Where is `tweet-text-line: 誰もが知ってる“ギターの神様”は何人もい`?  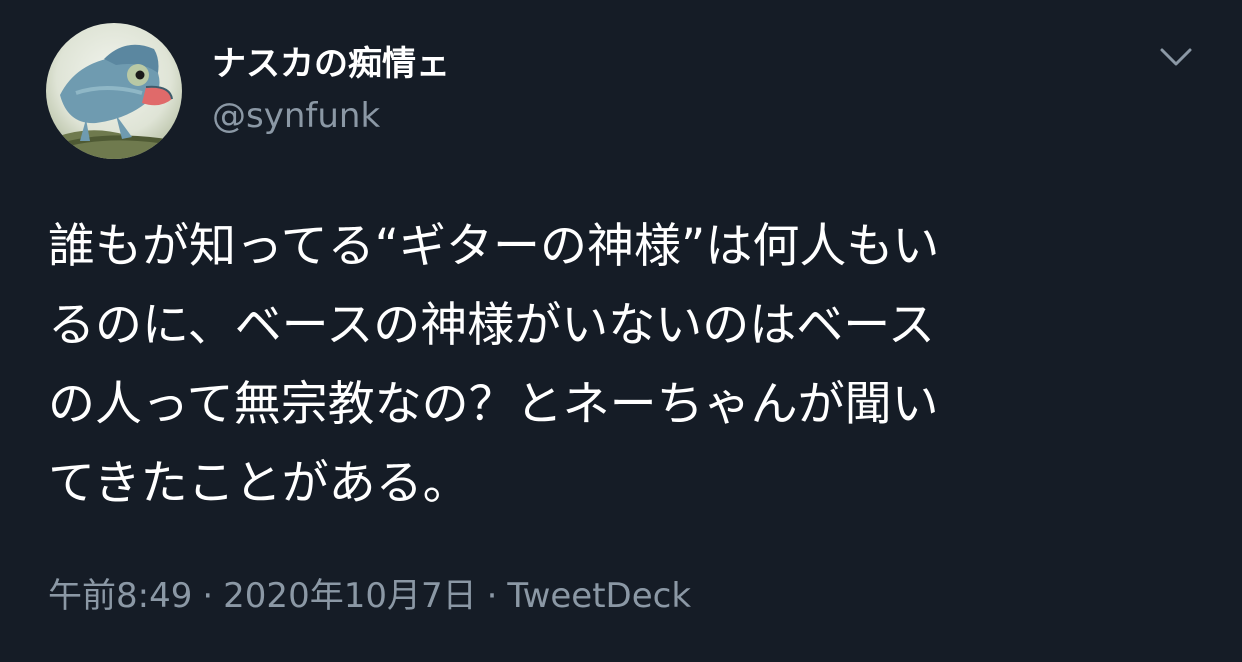
tweet-text-line: 誰もが知ってる“ギターの神様”は何人もい is located at coordinates (494, 246).